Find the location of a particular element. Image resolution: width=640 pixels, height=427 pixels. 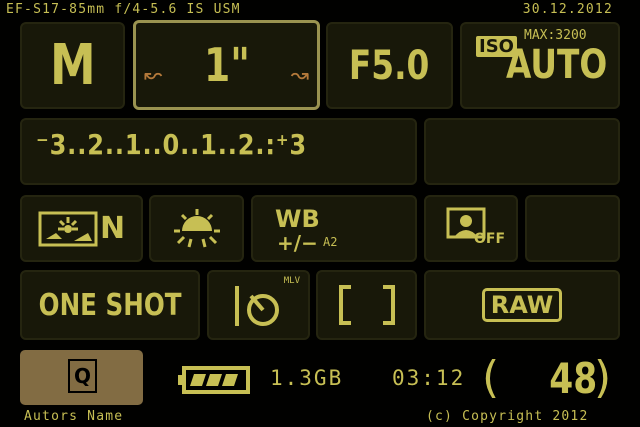

wb-shift-tile: WB +/− A2 is located at coordinates (334, 228).